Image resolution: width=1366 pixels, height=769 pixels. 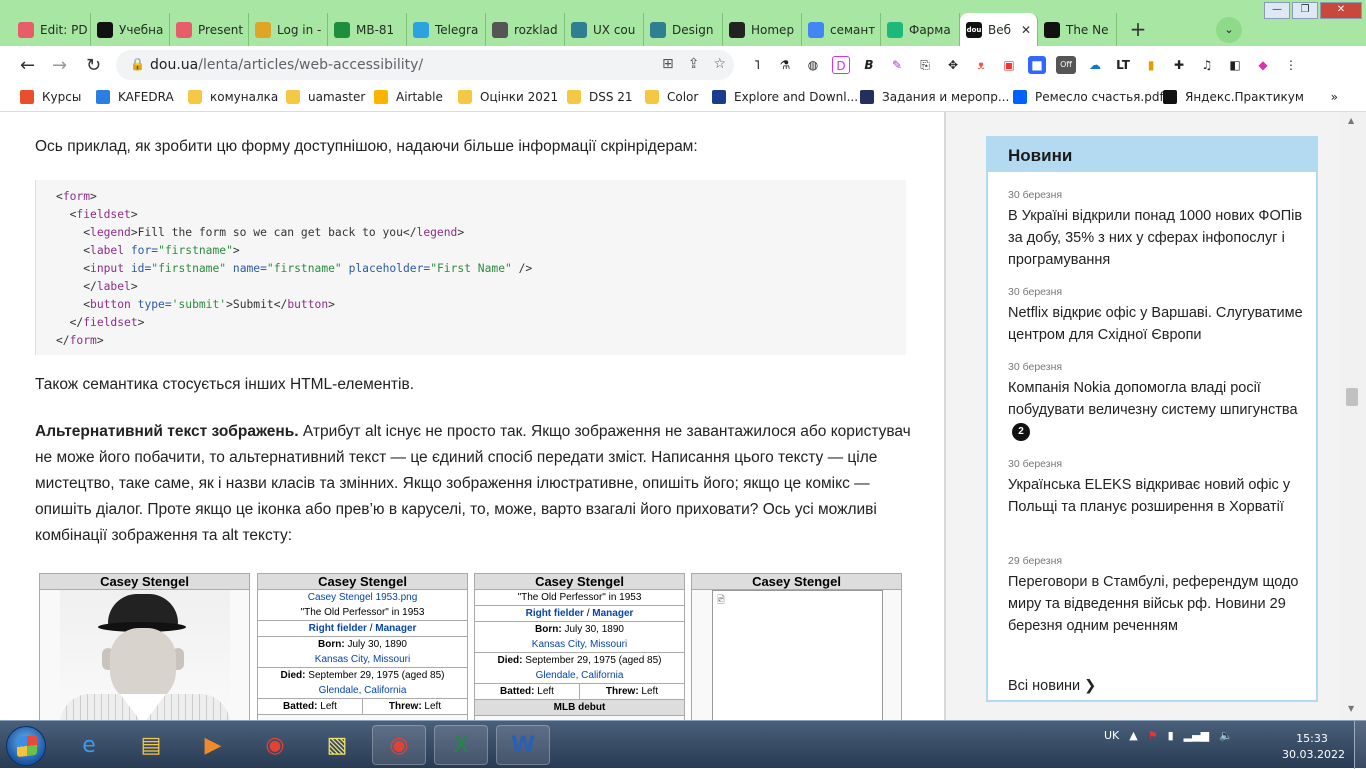 I want to click on network-icon: ▂▄▆, so click(x=1196, y=735).